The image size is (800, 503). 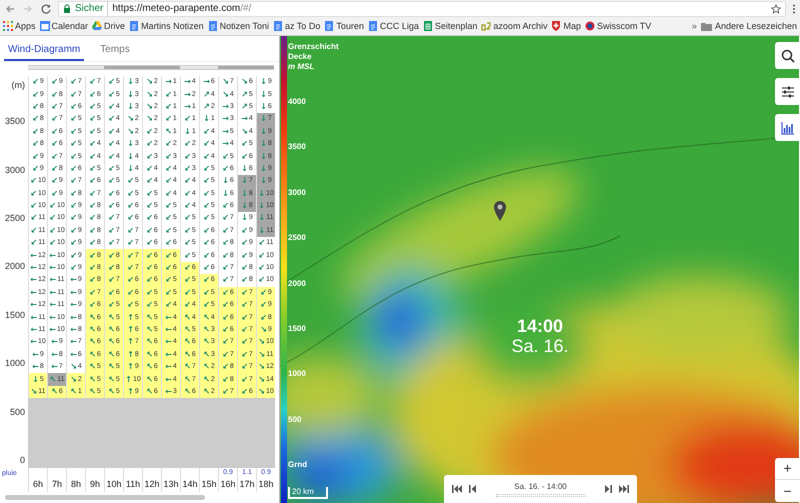 What do you see at coordinates (238, 26) in the screenshot?
I see `bookmark-link: Notizen Toni` at bounding box center [238, 26].